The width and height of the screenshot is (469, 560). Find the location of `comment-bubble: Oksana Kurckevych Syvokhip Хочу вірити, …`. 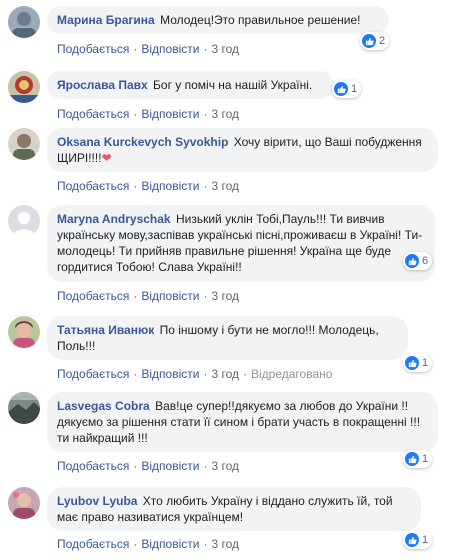

comment-bubble: Oksana Kurckevych Syvokhip Хочу вірити, … is located at coordinates (242, 150).